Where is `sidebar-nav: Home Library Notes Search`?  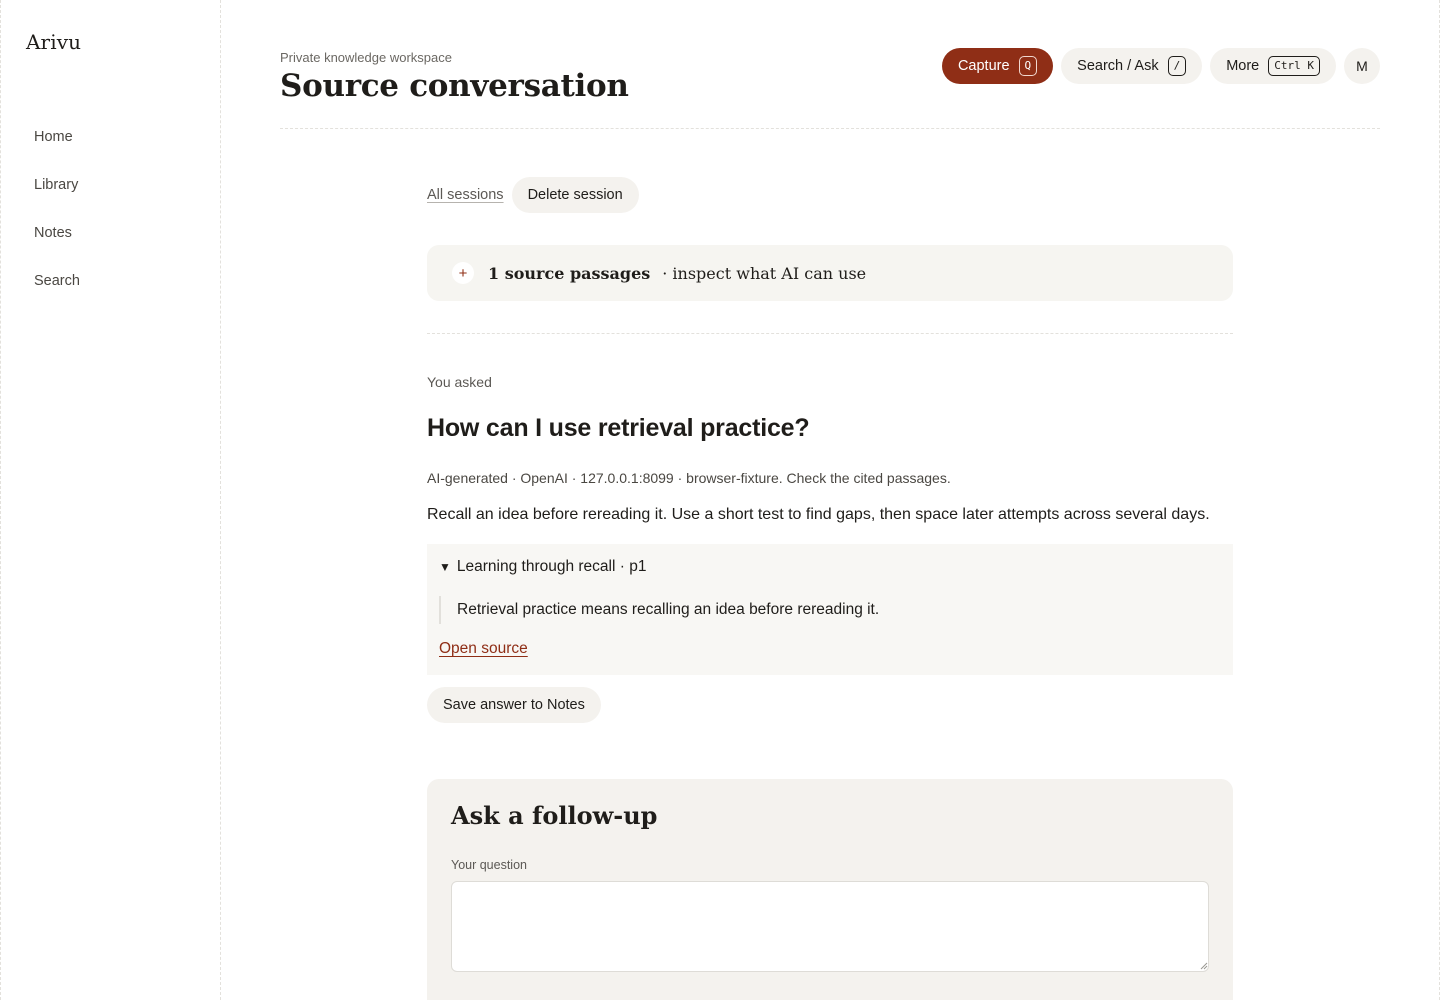 sidebar-nav: Home Library Notes Search is located at coordinates (57, 224).